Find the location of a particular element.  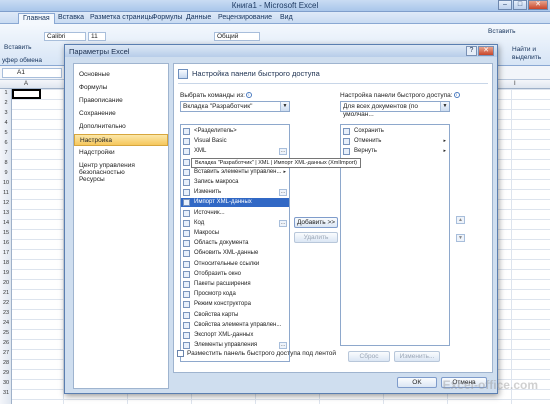

tab-insert: Вставка is located at coordinates (71, 18).